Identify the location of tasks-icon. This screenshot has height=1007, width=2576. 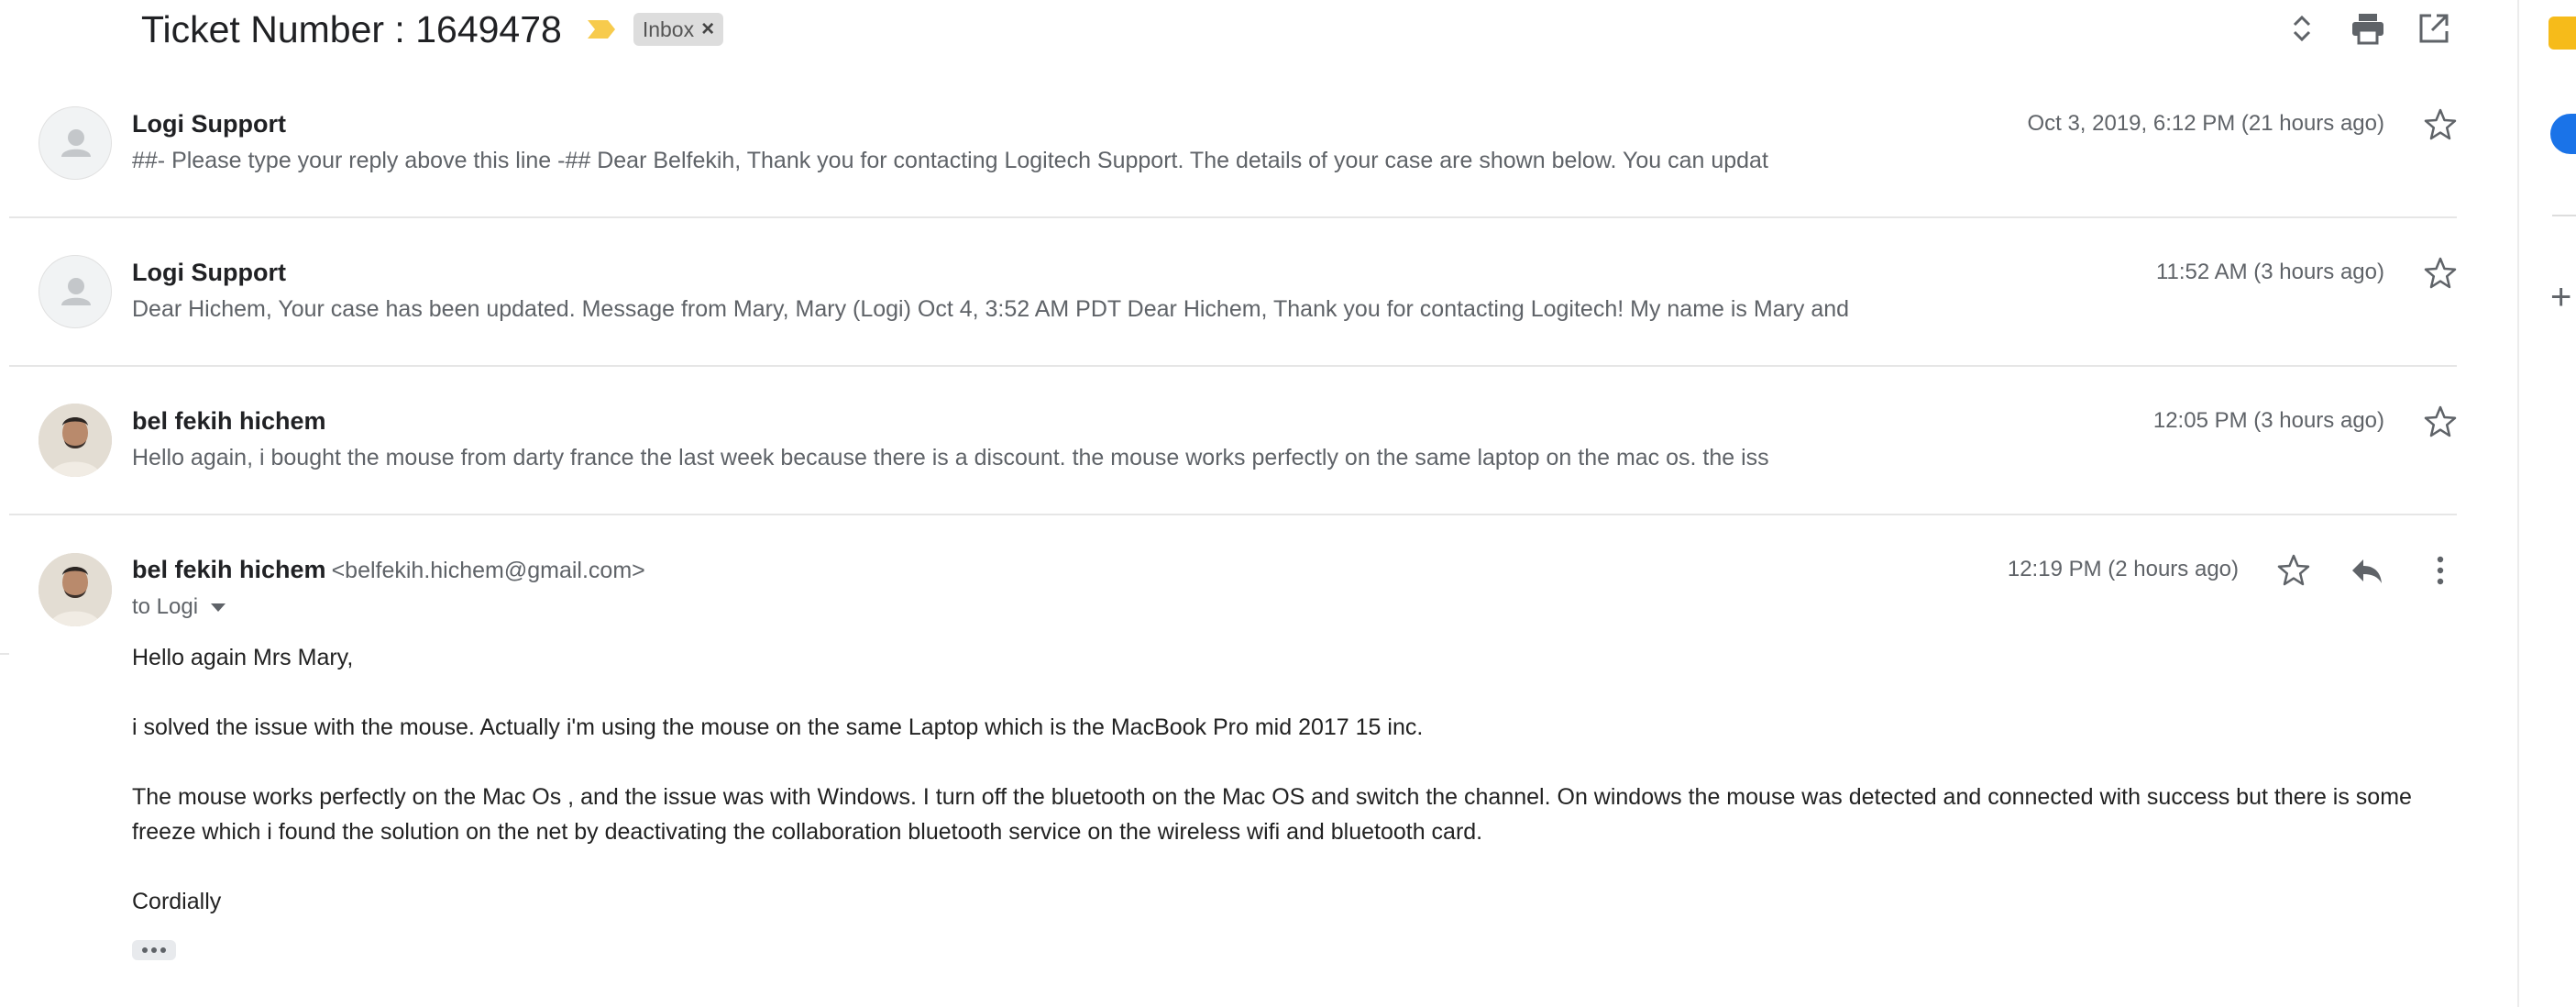
(2563, 134).